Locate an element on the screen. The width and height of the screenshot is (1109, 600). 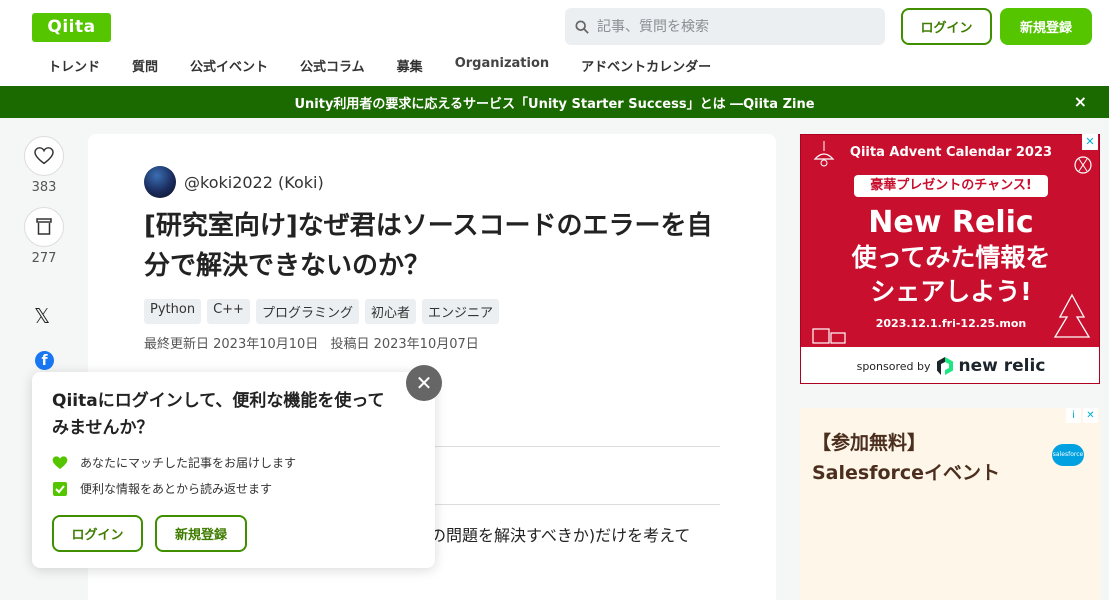
signup-button: 新規登録 is located at coordinates (1046, 26).